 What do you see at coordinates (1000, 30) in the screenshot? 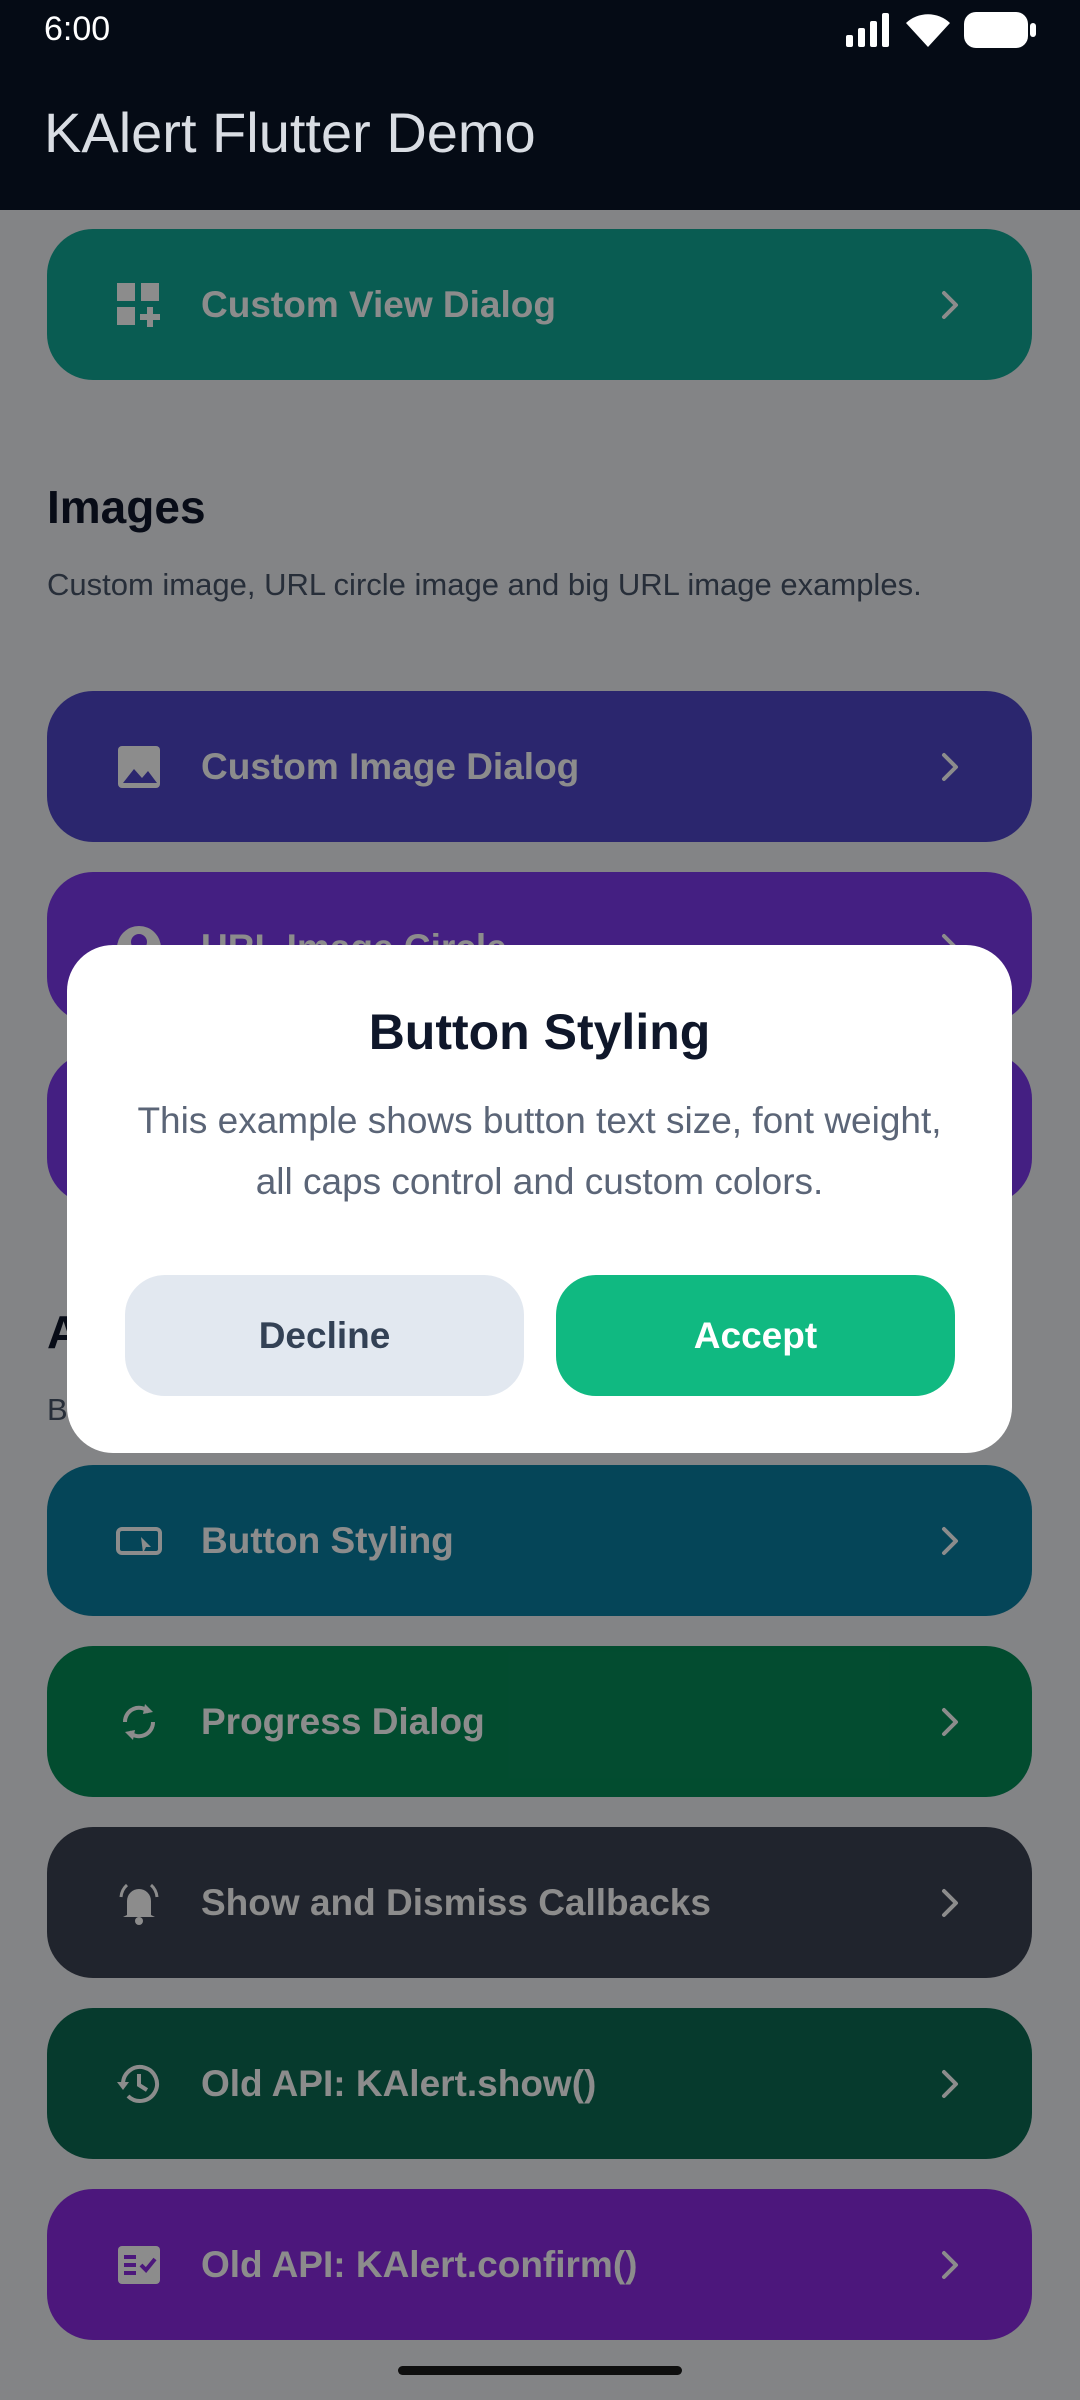
I see `battery-icon` at bounding box center [1000, 30].